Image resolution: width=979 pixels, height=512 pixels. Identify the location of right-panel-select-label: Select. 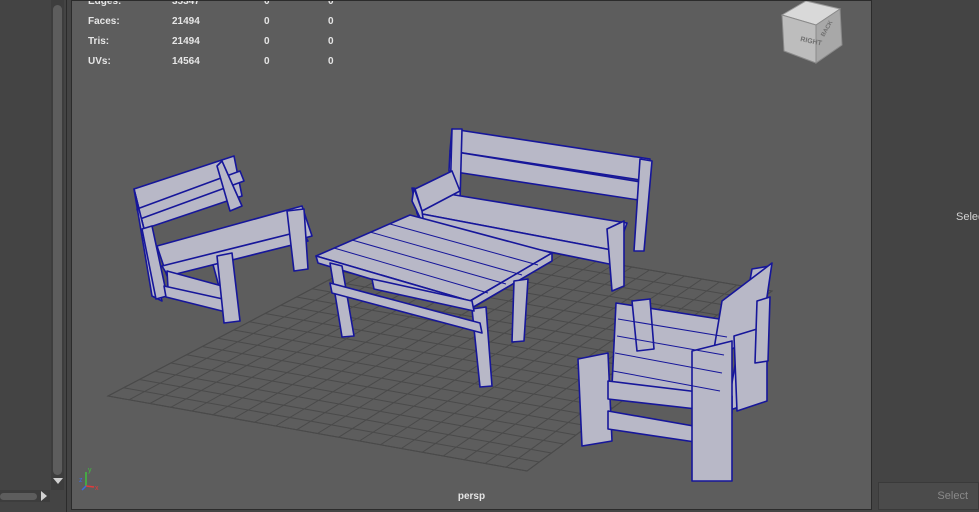
(967, 217).